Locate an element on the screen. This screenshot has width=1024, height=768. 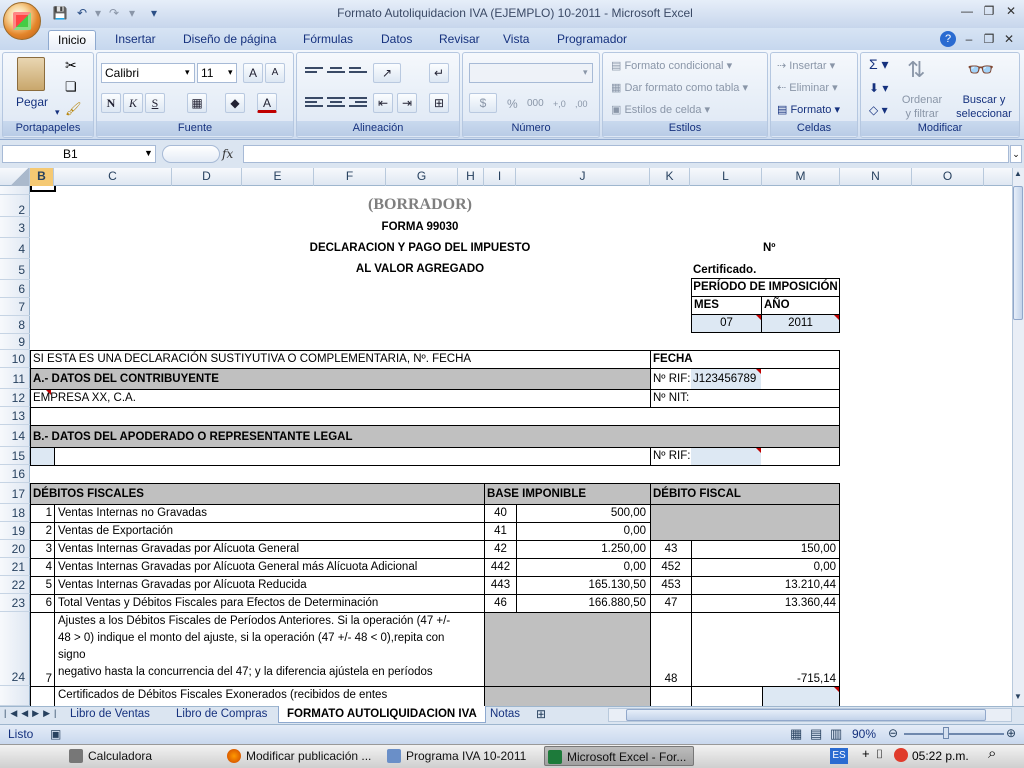
wrap-text-icon: ↵ is located at coordinates (439, 73).